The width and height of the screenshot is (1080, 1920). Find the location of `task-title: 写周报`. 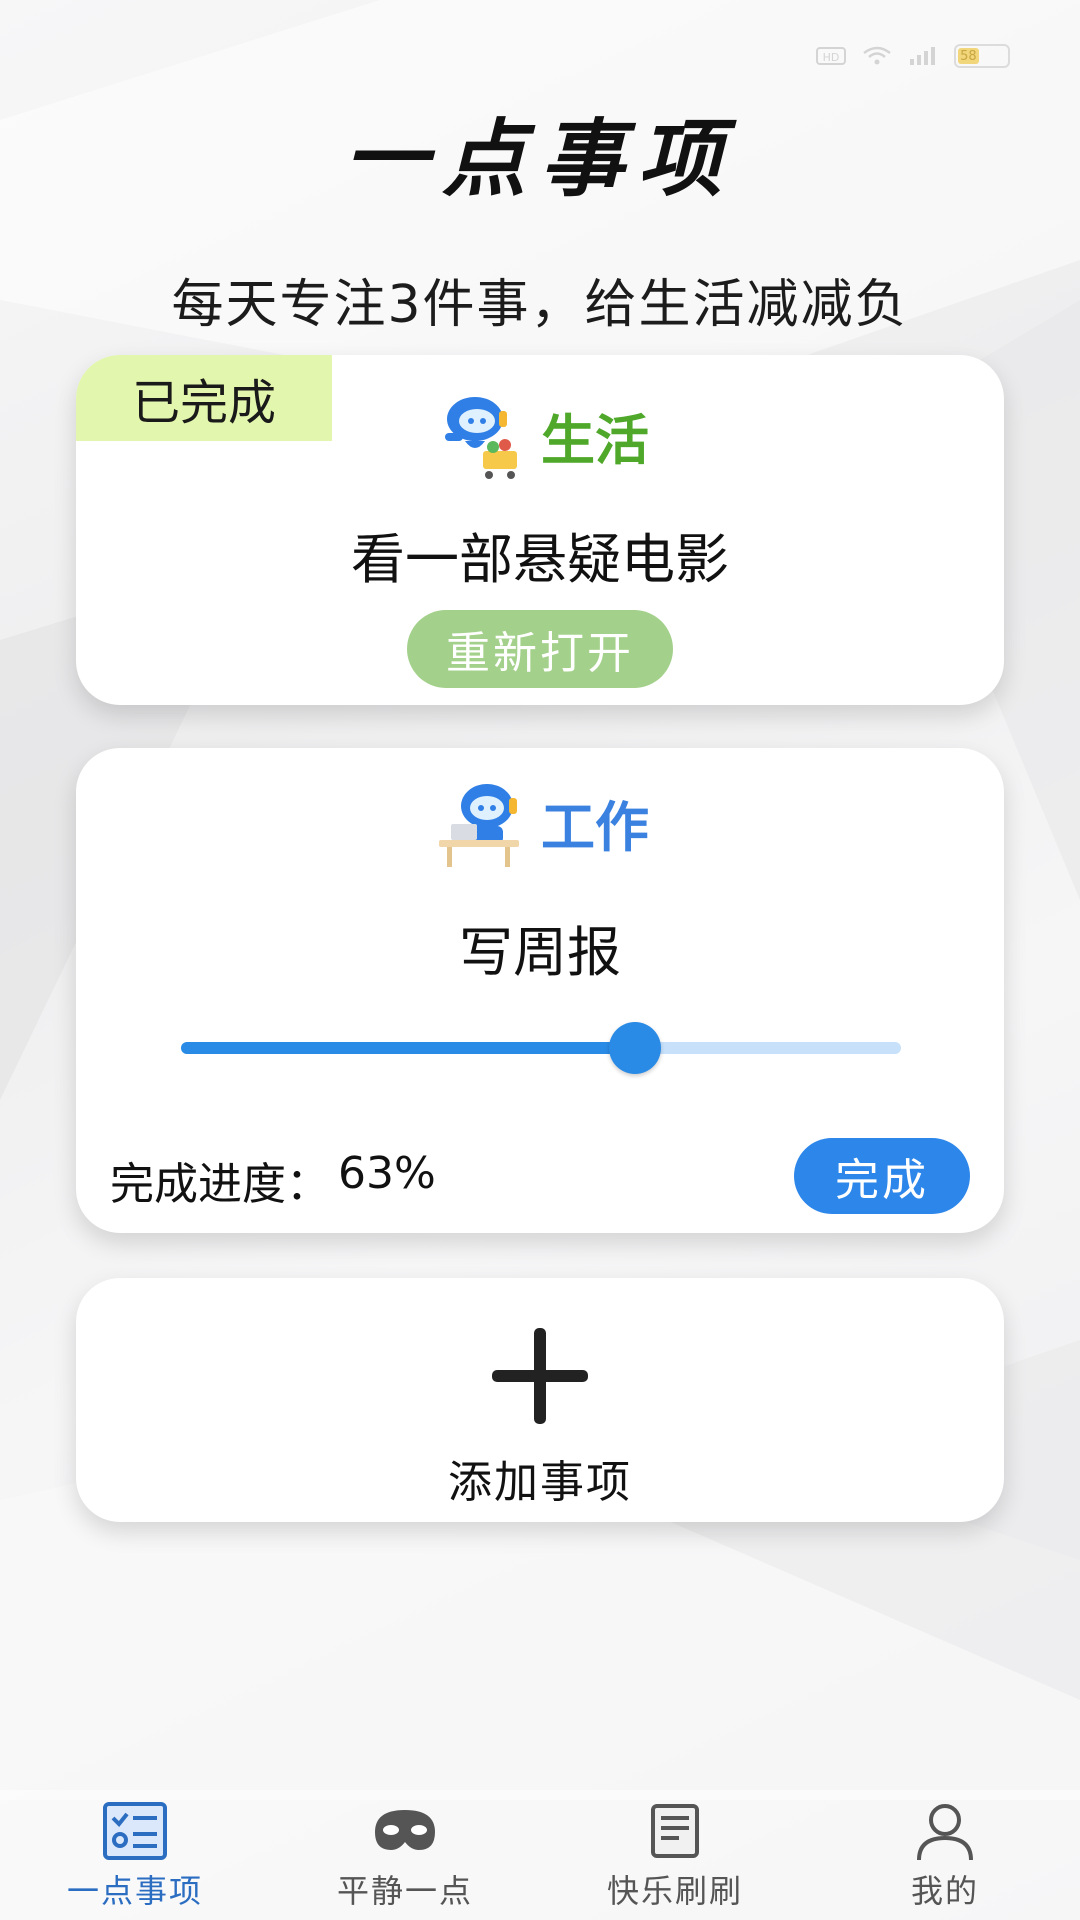

task-title: 写周报 is located at coordinates (540, 952).